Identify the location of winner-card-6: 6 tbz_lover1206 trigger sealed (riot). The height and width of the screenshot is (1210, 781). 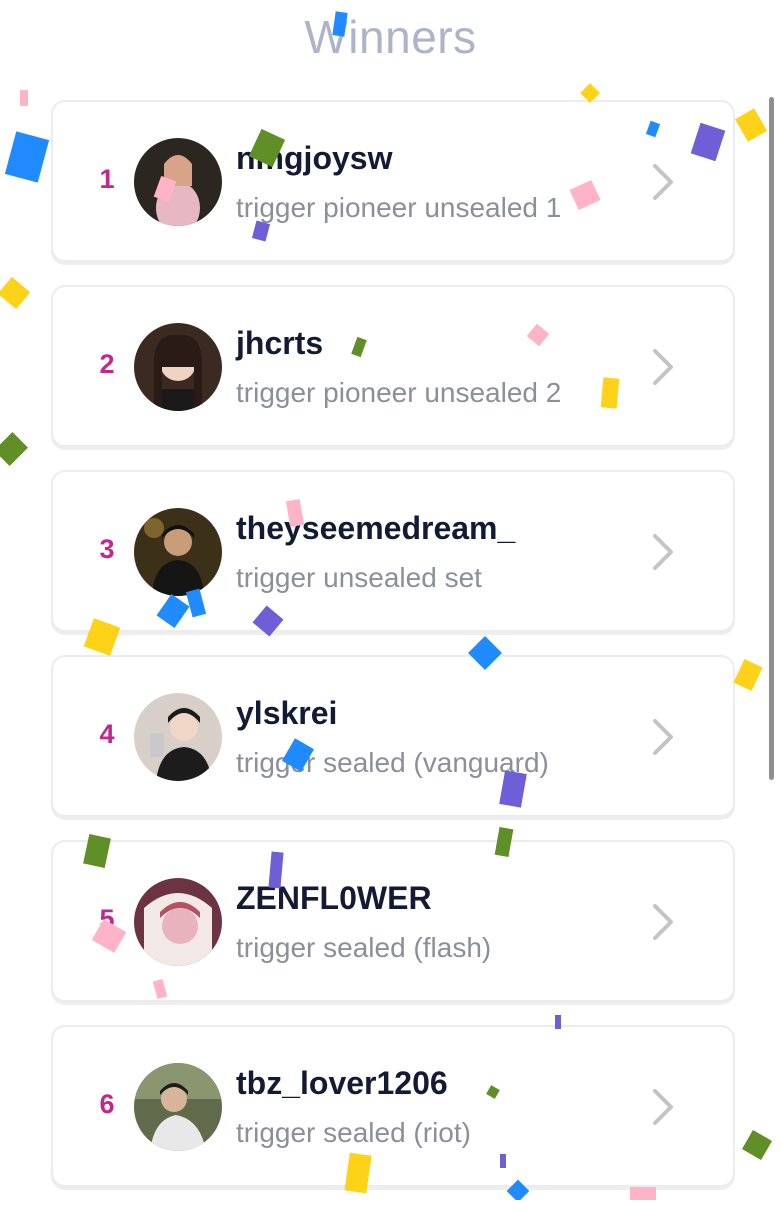
(393, 1106).